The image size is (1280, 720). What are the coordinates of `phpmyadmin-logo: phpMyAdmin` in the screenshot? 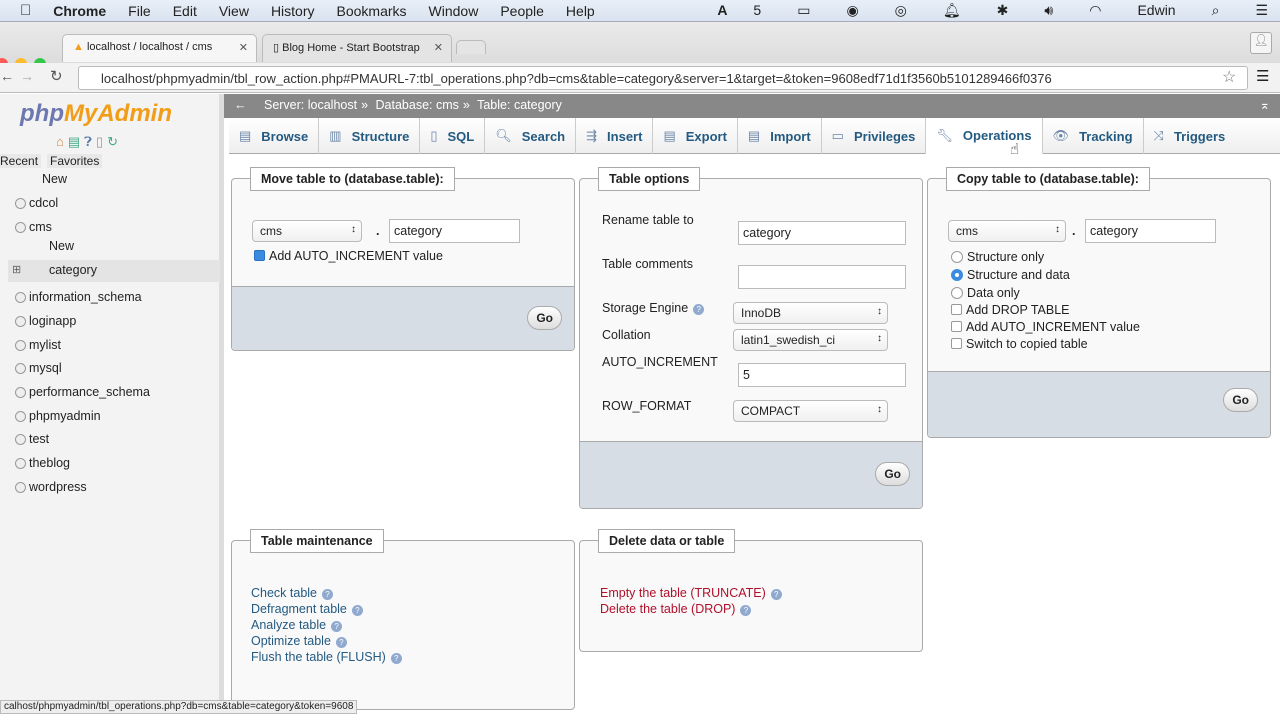 It's located at (96, 114).